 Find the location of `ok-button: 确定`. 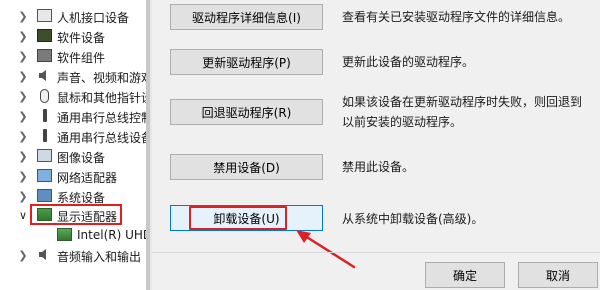

ok-button: 确定 is located at coordinates (465, 275).